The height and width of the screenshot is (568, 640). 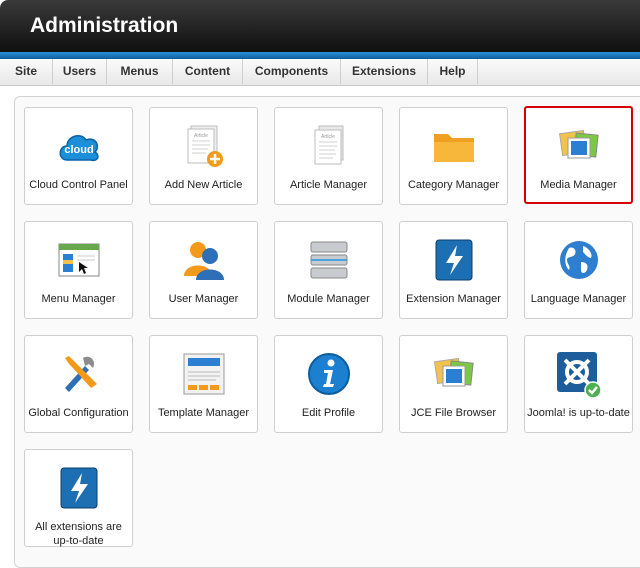 What do you see at coordinates (578, 144) in the screenshot?
I see `media-icon` at bounding box center [578, 144].